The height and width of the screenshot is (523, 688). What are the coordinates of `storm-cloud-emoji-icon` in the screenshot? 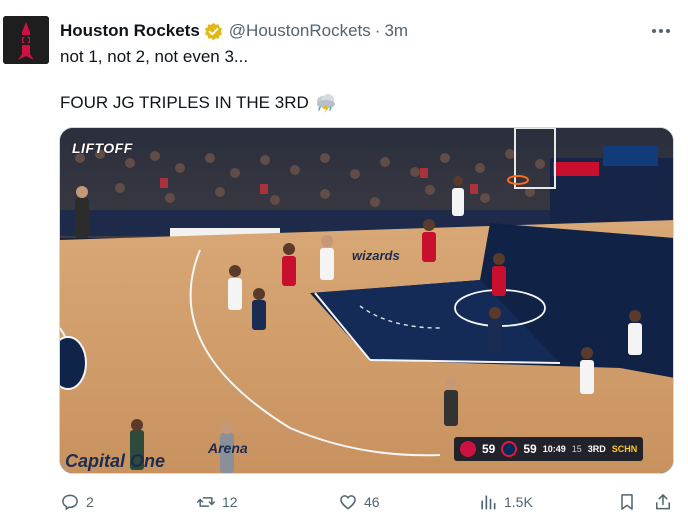 It's located at (325, 103).